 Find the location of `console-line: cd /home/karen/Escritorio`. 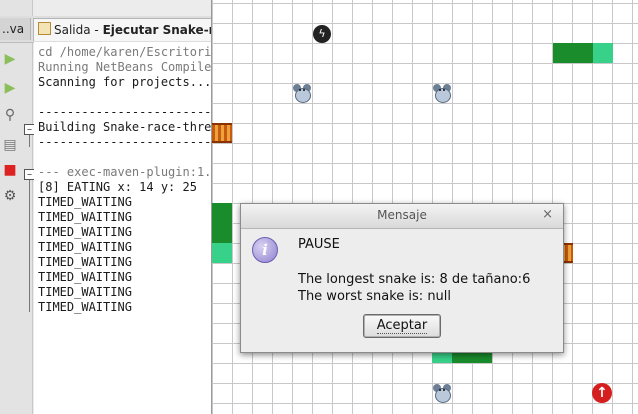

console-line: cd /home/karen/Escritorio is located at coordinates (124, 52).